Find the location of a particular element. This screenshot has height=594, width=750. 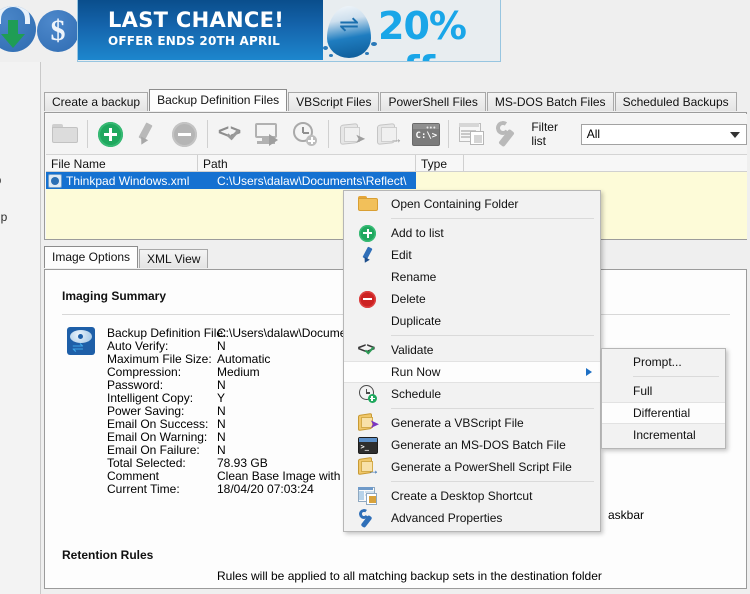

menu-item-generate-powershell-script-file: → Generate a PowerShell Script File is located at coordinates (472, 467).